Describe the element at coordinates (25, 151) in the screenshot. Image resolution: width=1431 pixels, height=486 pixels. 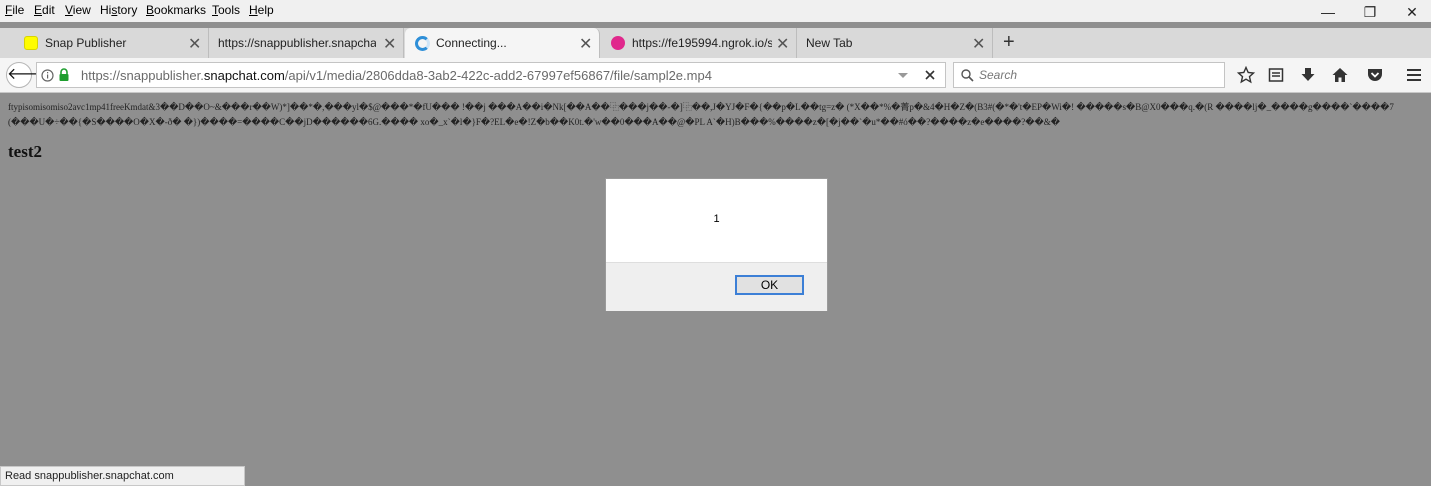
I see `page-heading: test2` at that location.